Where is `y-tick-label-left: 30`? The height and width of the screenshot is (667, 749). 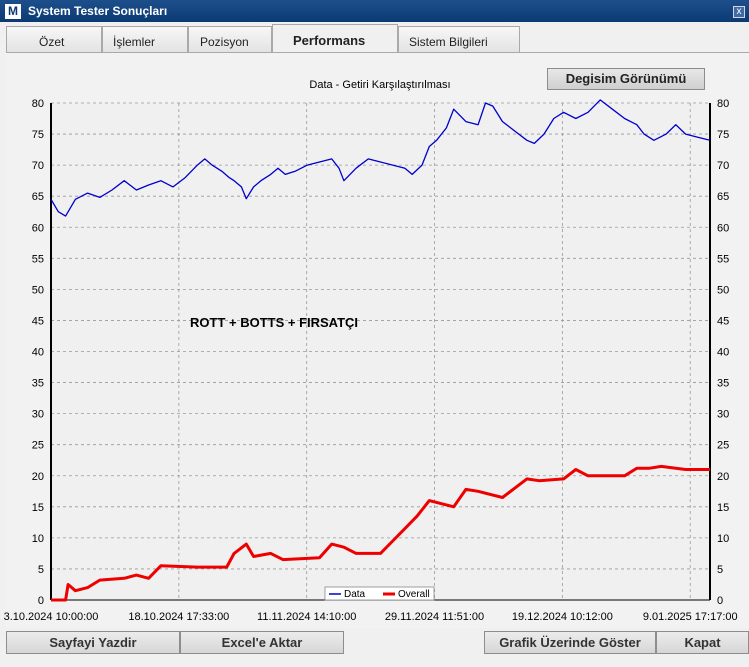
y-tick-label-left: 30 is located at coordinates (38, 415).